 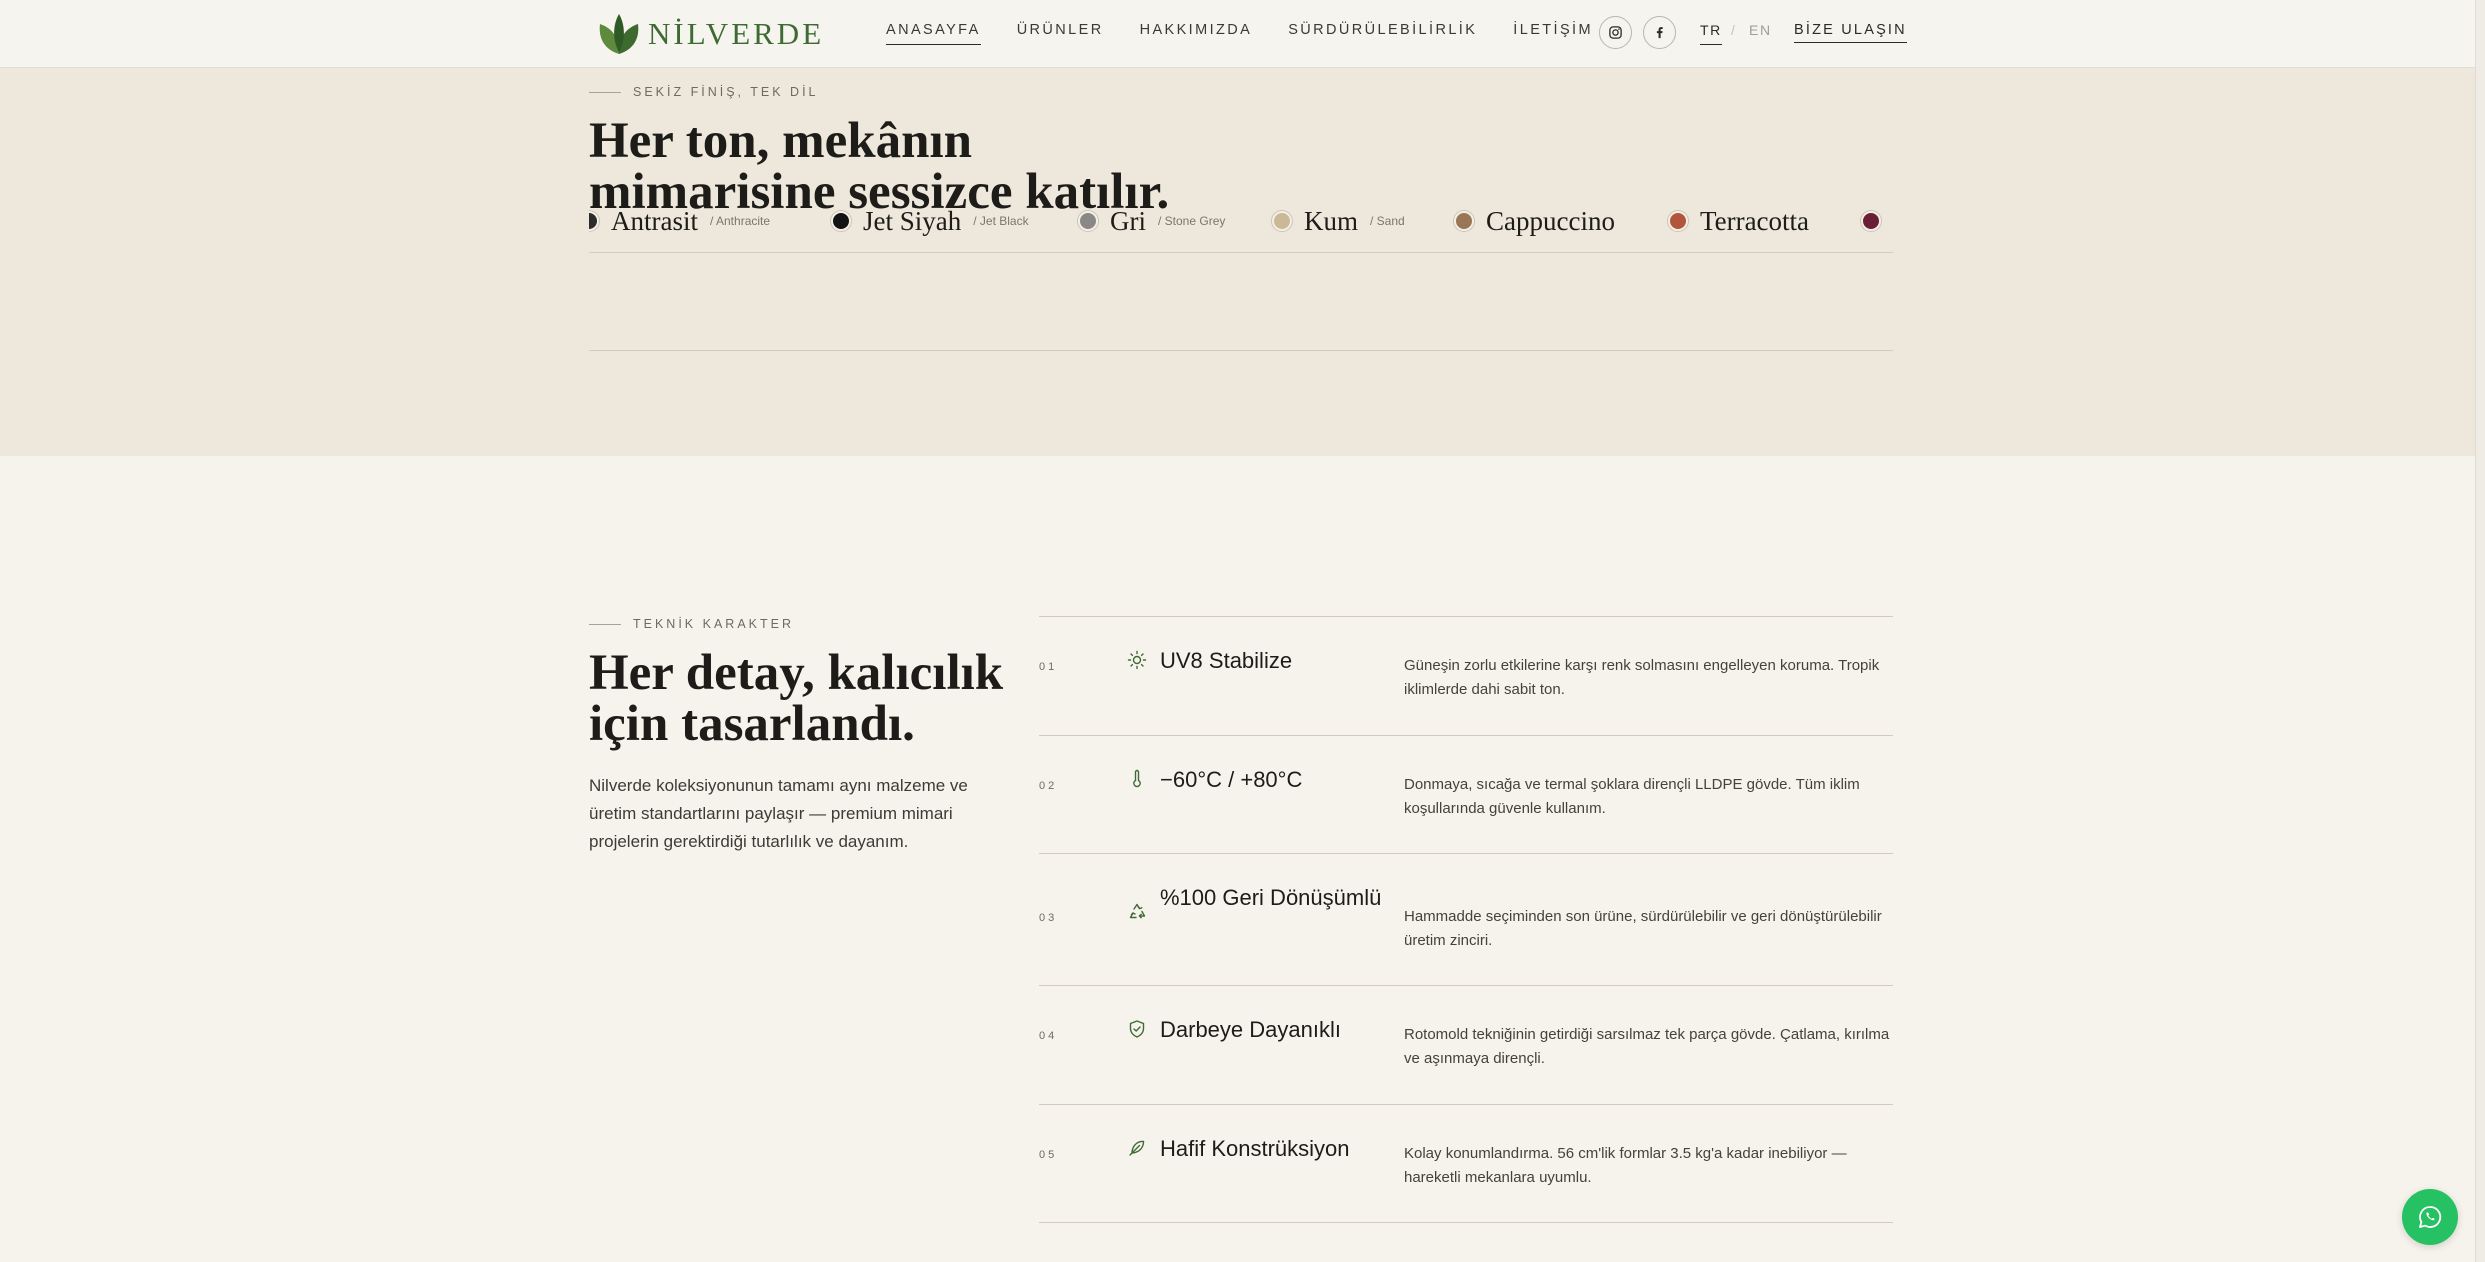 What do you see at coordinates (933, 33) in the screenshot?
I see `nav-anasayfa: ANASAYFA` at bounding box center [933, 33].